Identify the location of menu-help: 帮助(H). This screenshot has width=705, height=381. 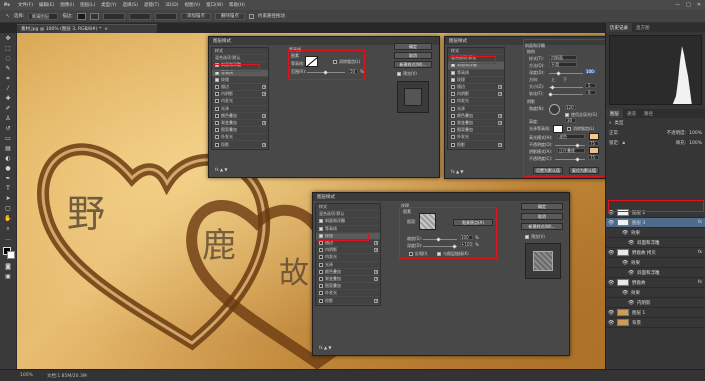
(237, 5).